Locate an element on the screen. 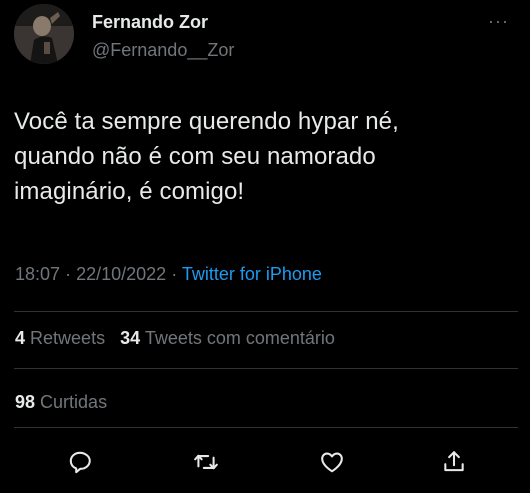  share-button is located at coordinates (454, 462).